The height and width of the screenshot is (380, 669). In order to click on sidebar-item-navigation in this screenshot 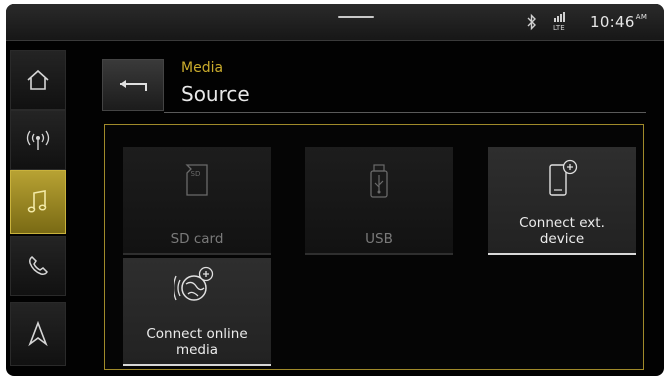, I will do `click(38, 334)`.